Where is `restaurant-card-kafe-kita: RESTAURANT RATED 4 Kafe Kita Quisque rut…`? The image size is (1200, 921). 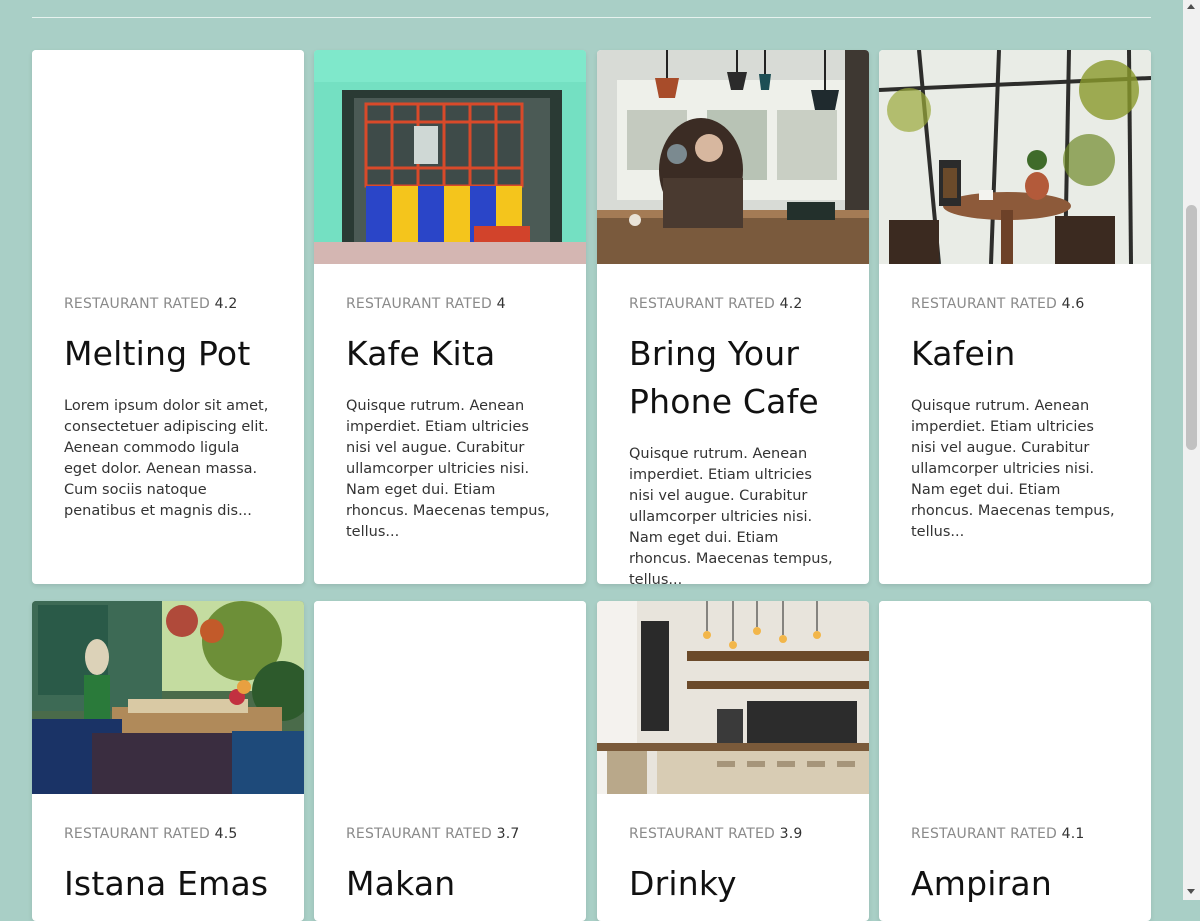
restaurant-card-kafe-kita: RESTAURANT RATED 4 Kafe Kita Quisque rut… is located at coordinates (450, 317).